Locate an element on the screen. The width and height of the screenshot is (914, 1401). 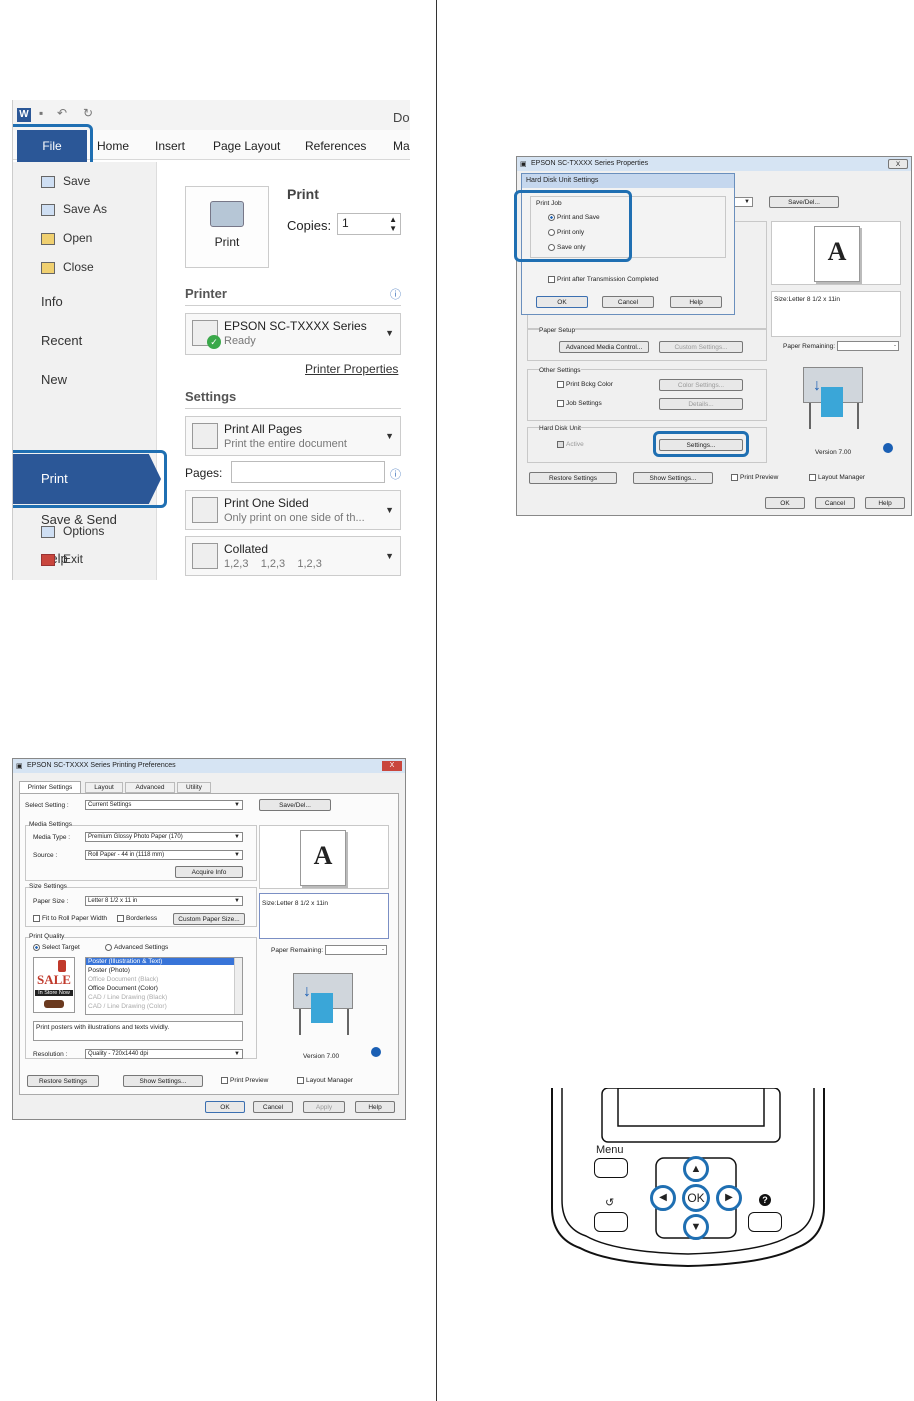
target-item: Poster (Photo) is located at coordinates (109, 970).